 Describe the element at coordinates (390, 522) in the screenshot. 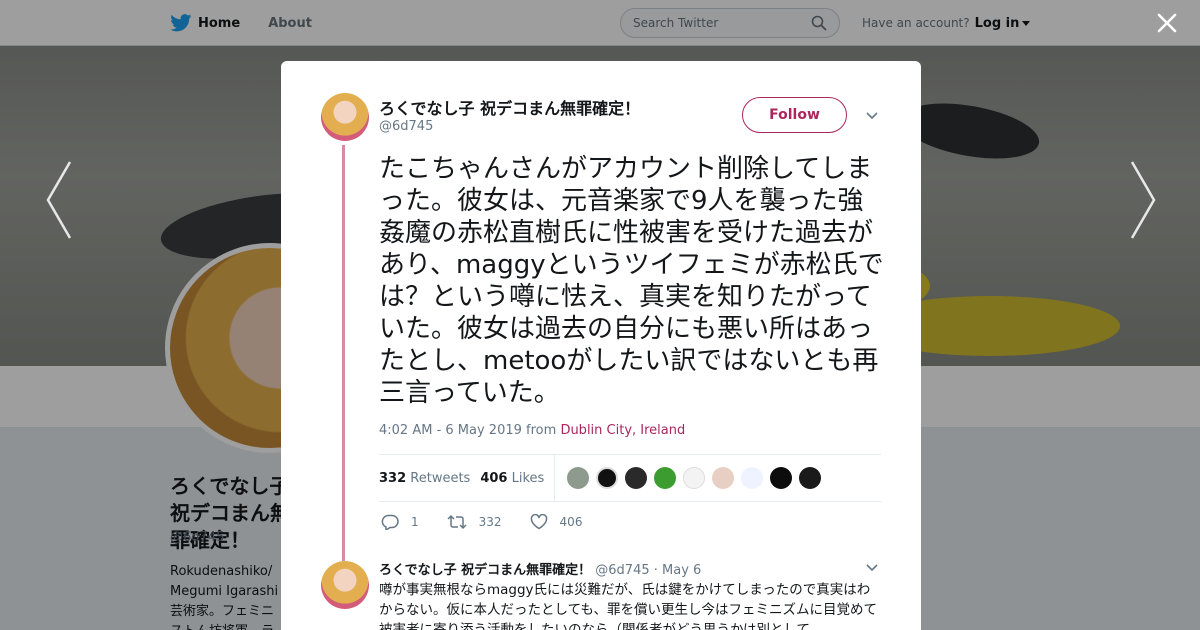

I see `reply-icon` at that location.